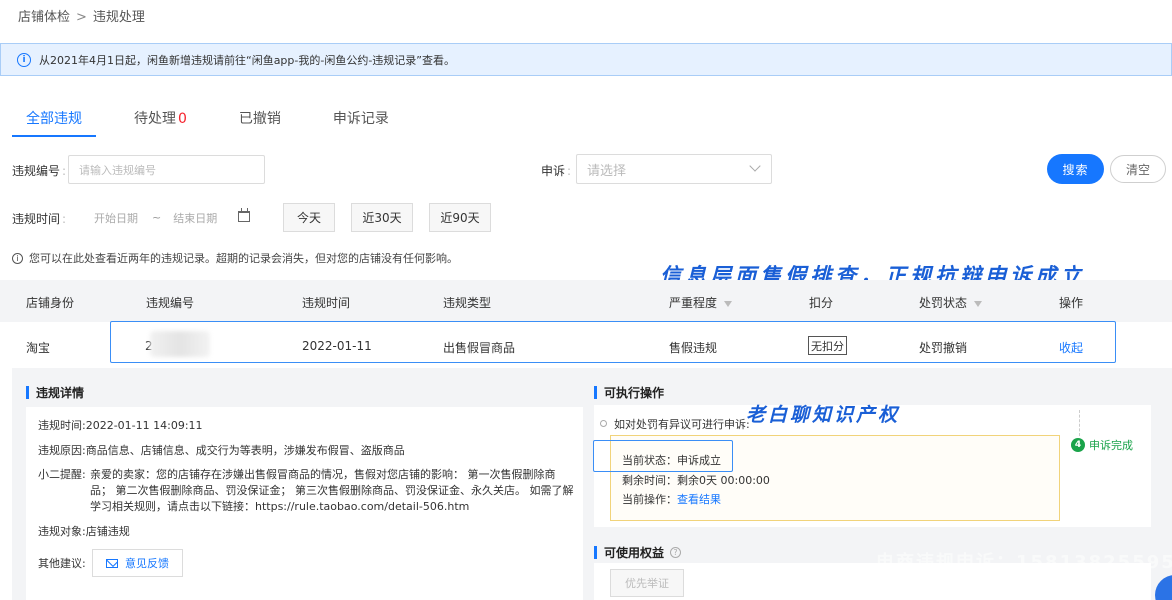  Describe the element at coordinates (182, 119) in the screenshot. I see `pending-count-badge: 0` at that location.